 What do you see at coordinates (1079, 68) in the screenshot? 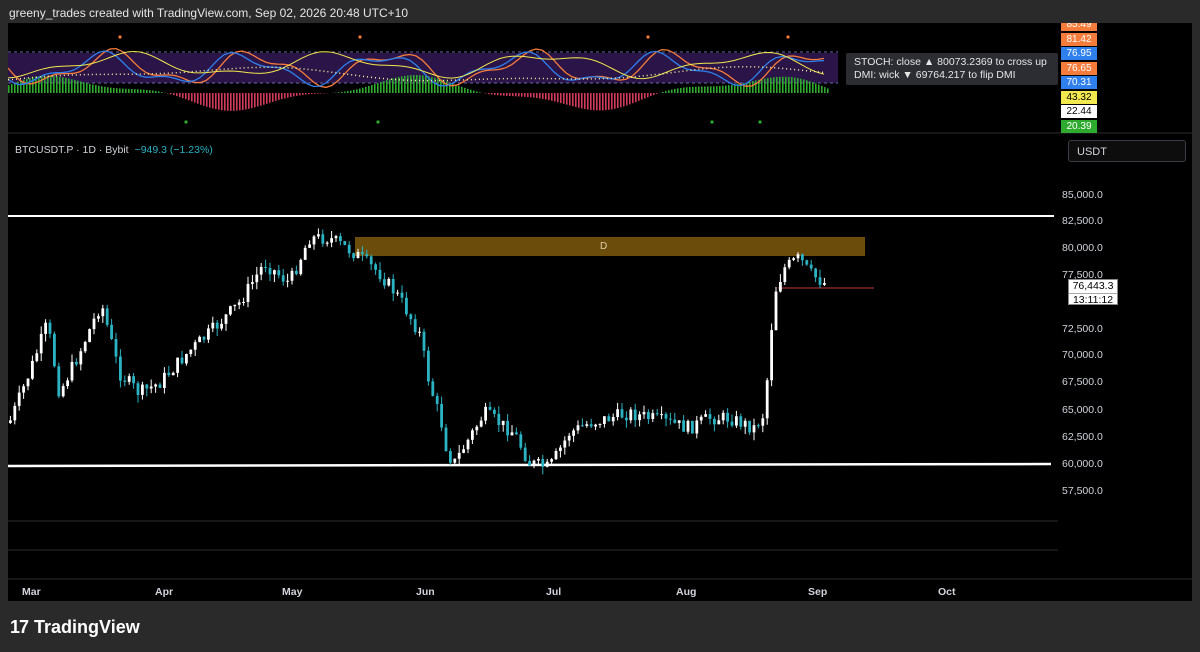
I see `indicator-value-badge: 76.65` at bounding box center [1079, 68].